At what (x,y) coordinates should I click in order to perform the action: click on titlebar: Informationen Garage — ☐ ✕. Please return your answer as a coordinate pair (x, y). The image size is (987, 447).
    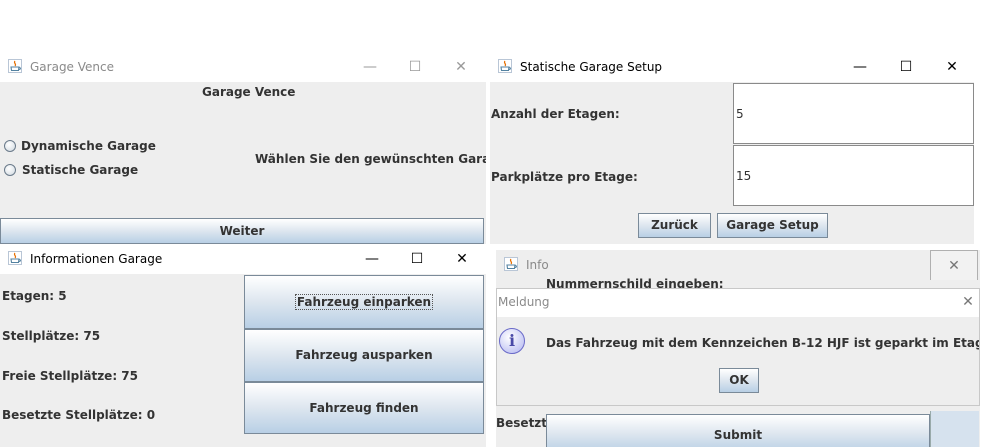
    Looking at the image, I should click on (243, 259).